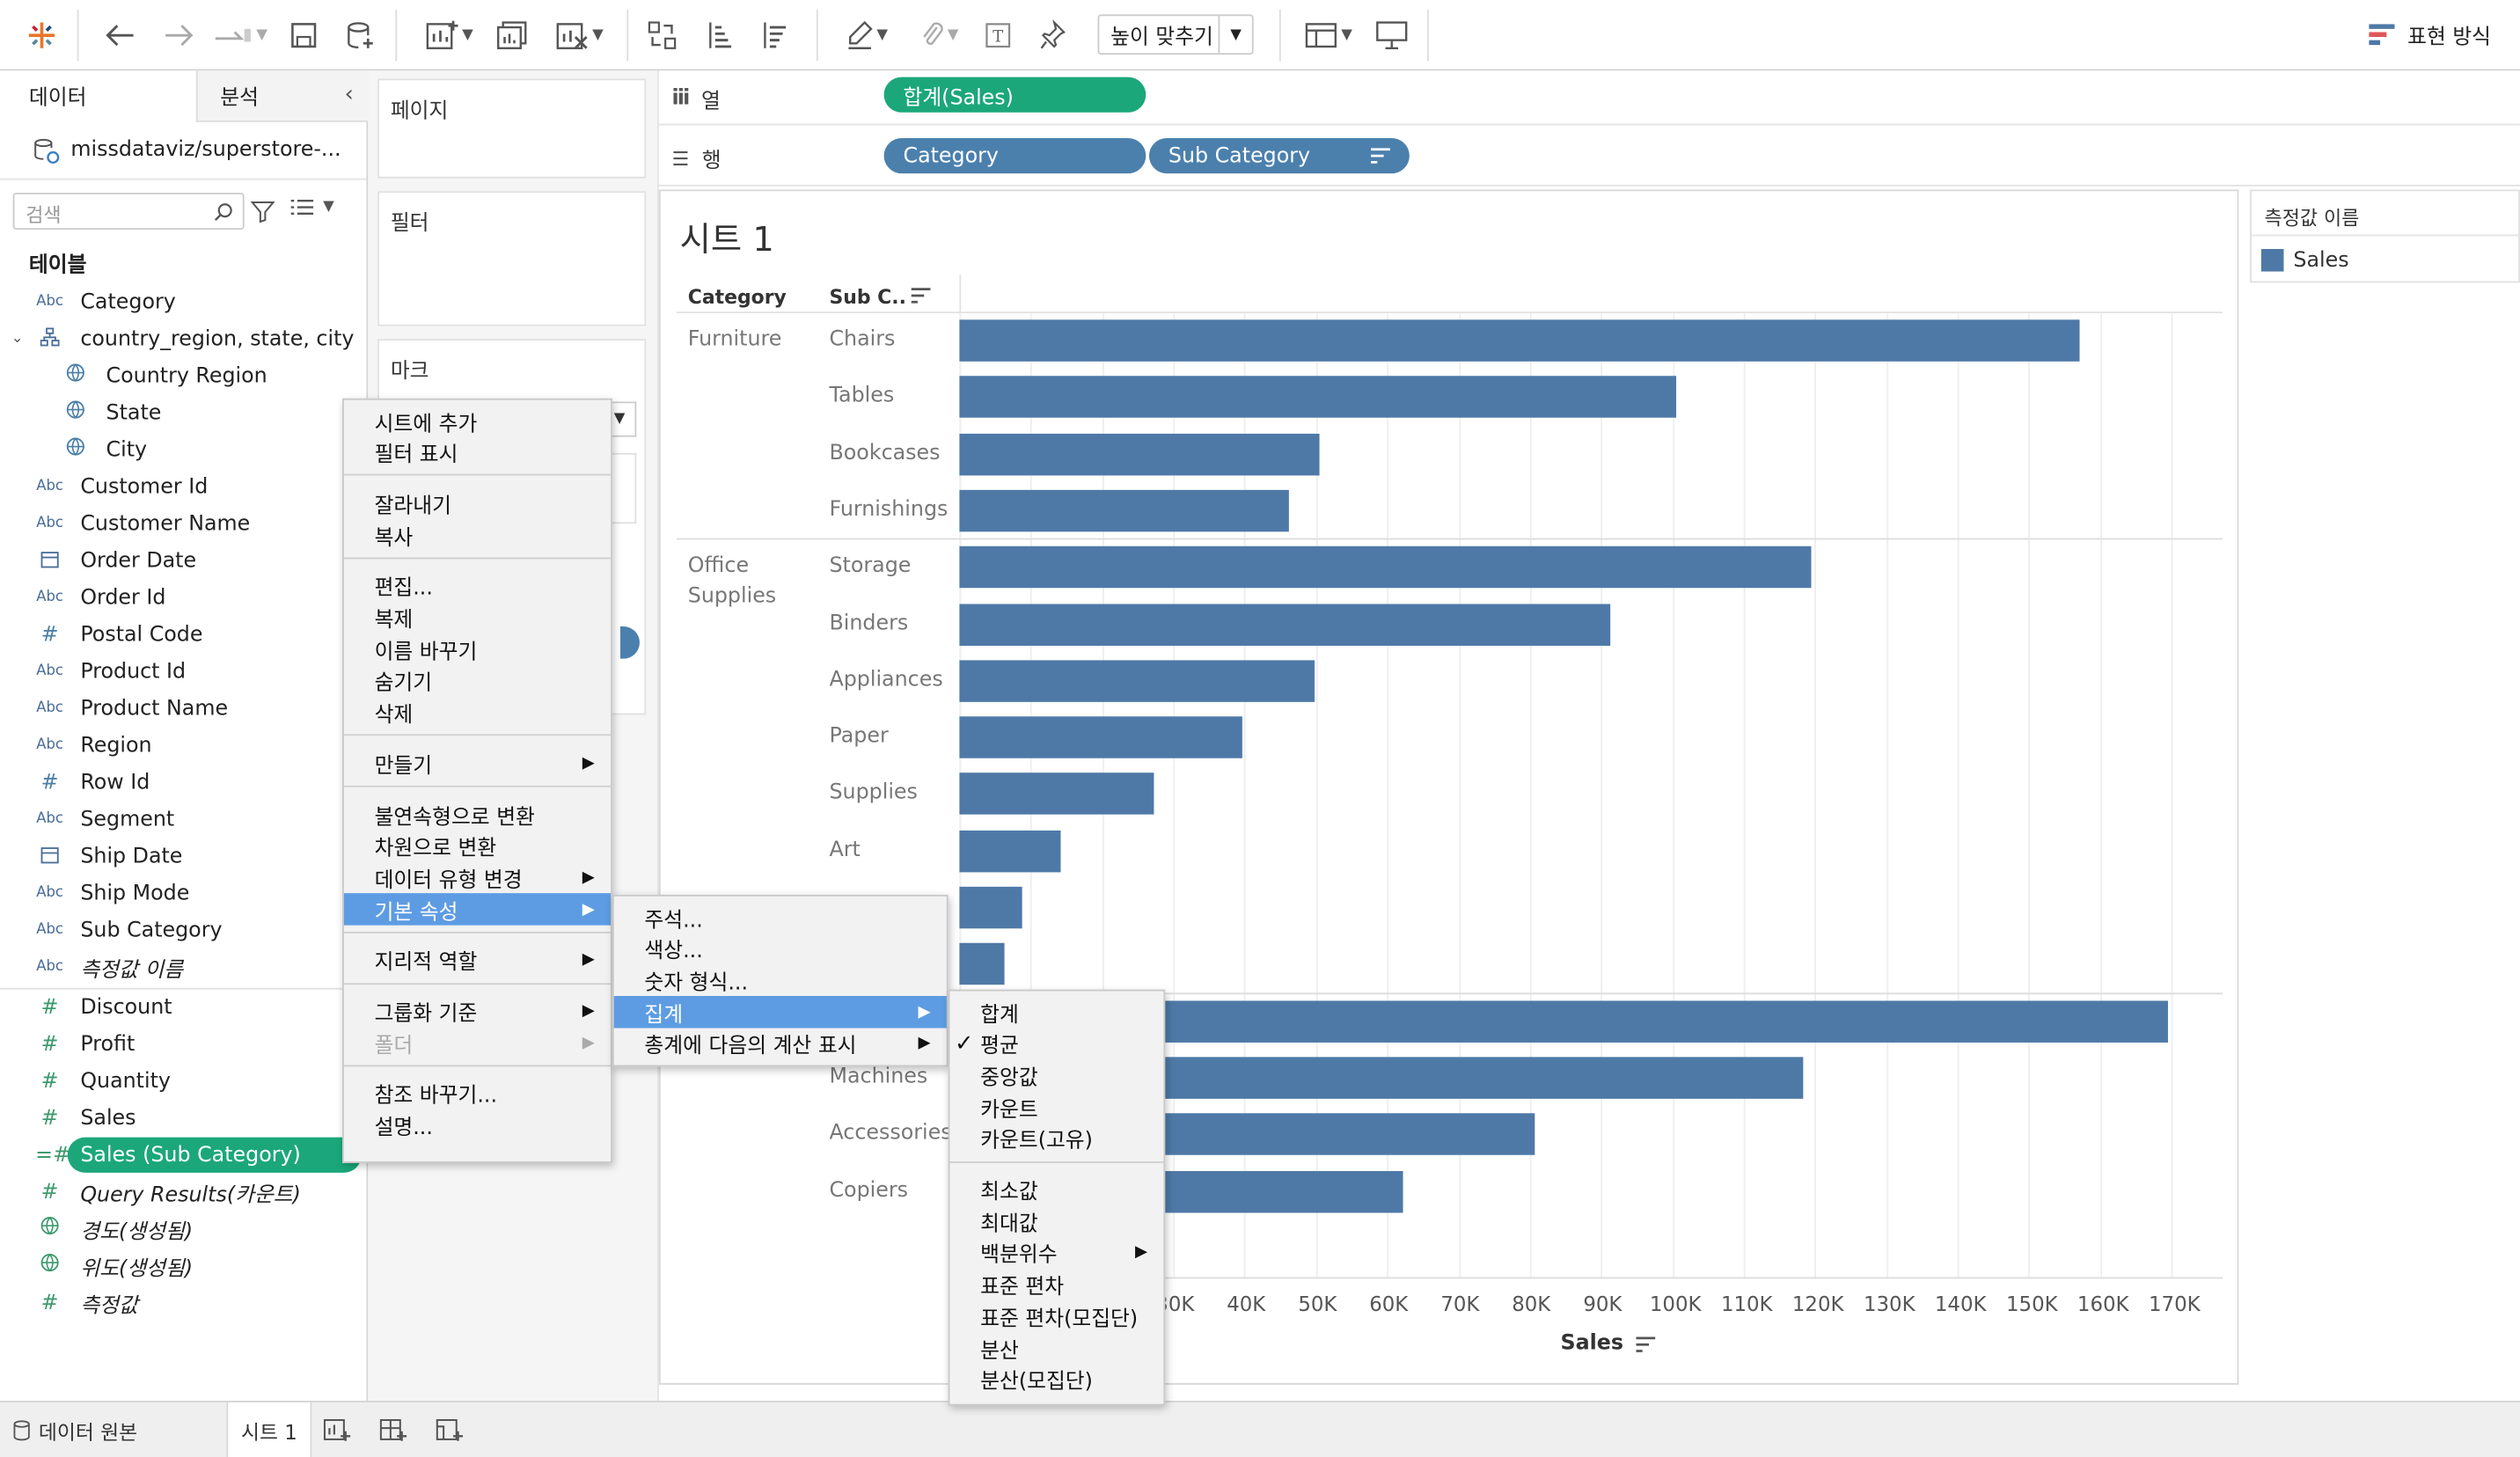 The width and height of the screenshot is (2520, 1457). What do you see at coordinates (183, 819) in the screenshot?
I see `field-segment: Abc Segment` at bounding box center [183, 819].